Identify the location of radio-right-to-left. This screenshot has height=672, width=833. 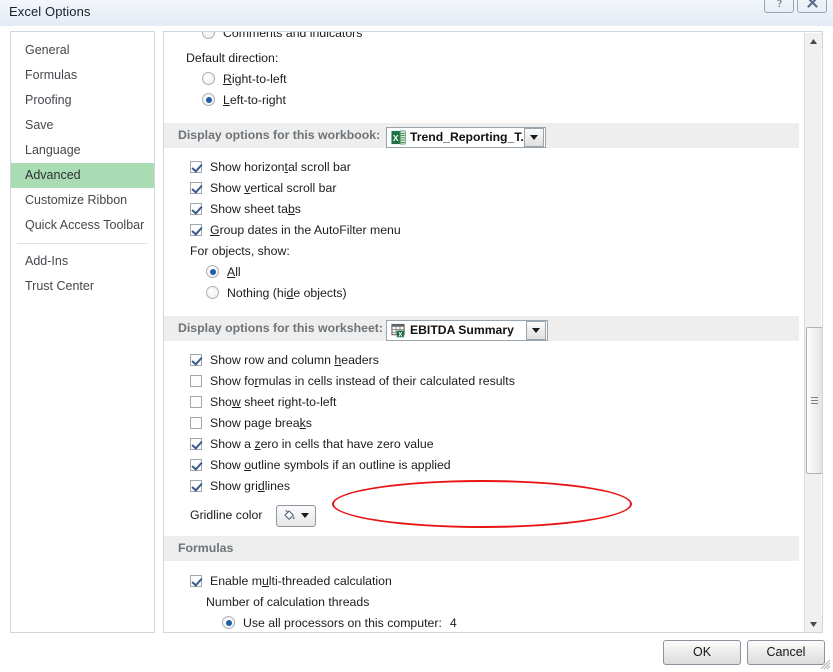
(208, 78).